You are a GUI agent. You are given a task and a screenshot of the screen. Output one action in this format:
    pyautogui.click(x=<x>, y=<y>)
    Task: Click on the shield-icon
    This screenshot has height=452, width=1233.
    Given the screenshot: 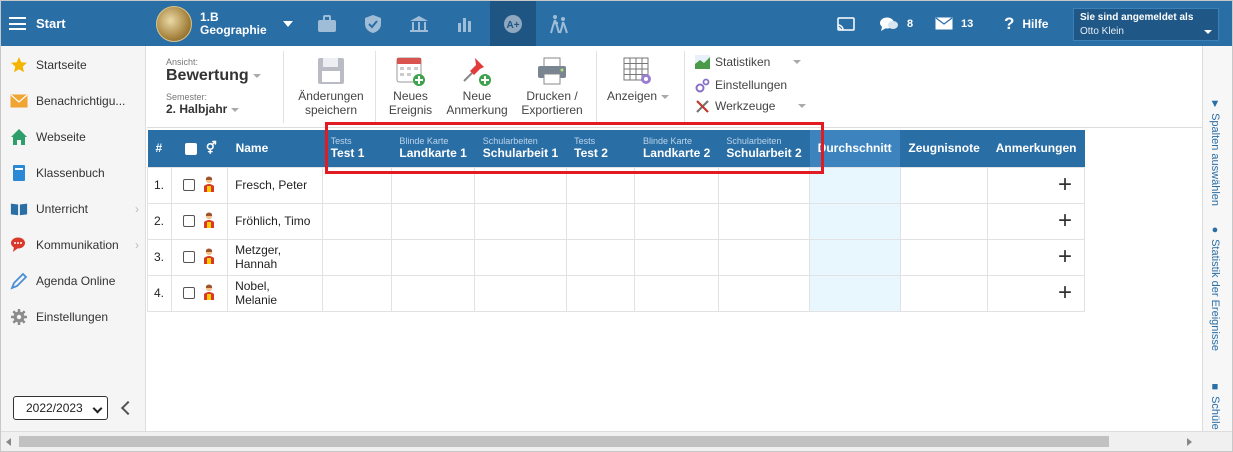 What is the action you would take?
    pyautogui.click(x=373, y=23)
    